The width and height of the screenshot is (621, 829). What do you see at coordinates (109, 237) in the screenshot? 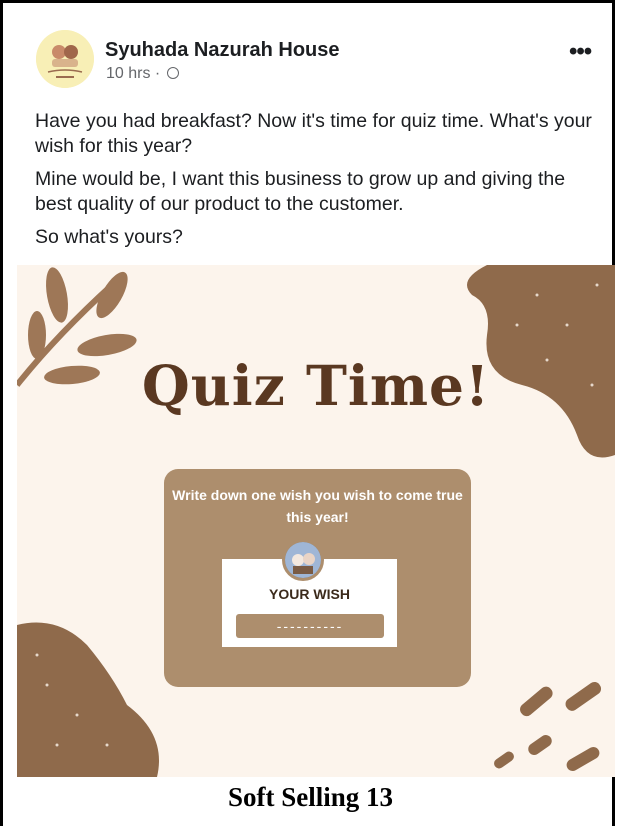
I see `post-paragraph: So what's yours?` at bounding box center [109, 237].